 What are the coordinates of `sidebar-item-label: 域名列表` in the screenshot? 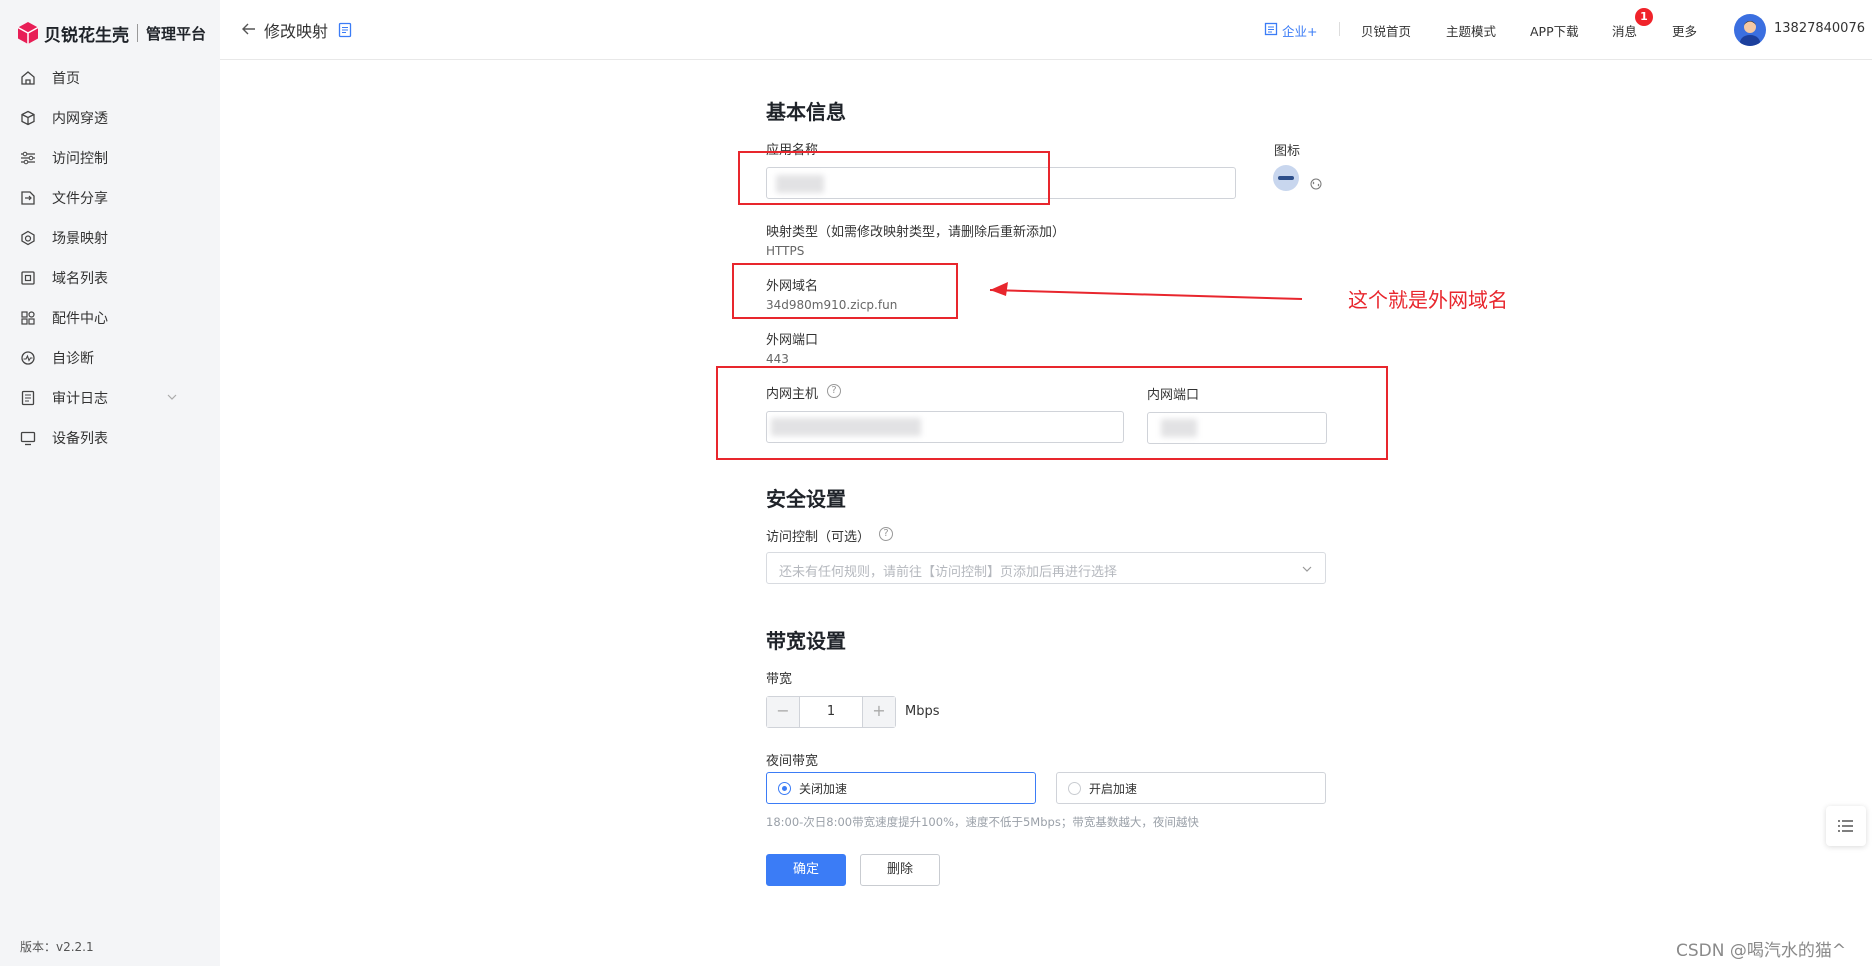 It's located at (80, 279).